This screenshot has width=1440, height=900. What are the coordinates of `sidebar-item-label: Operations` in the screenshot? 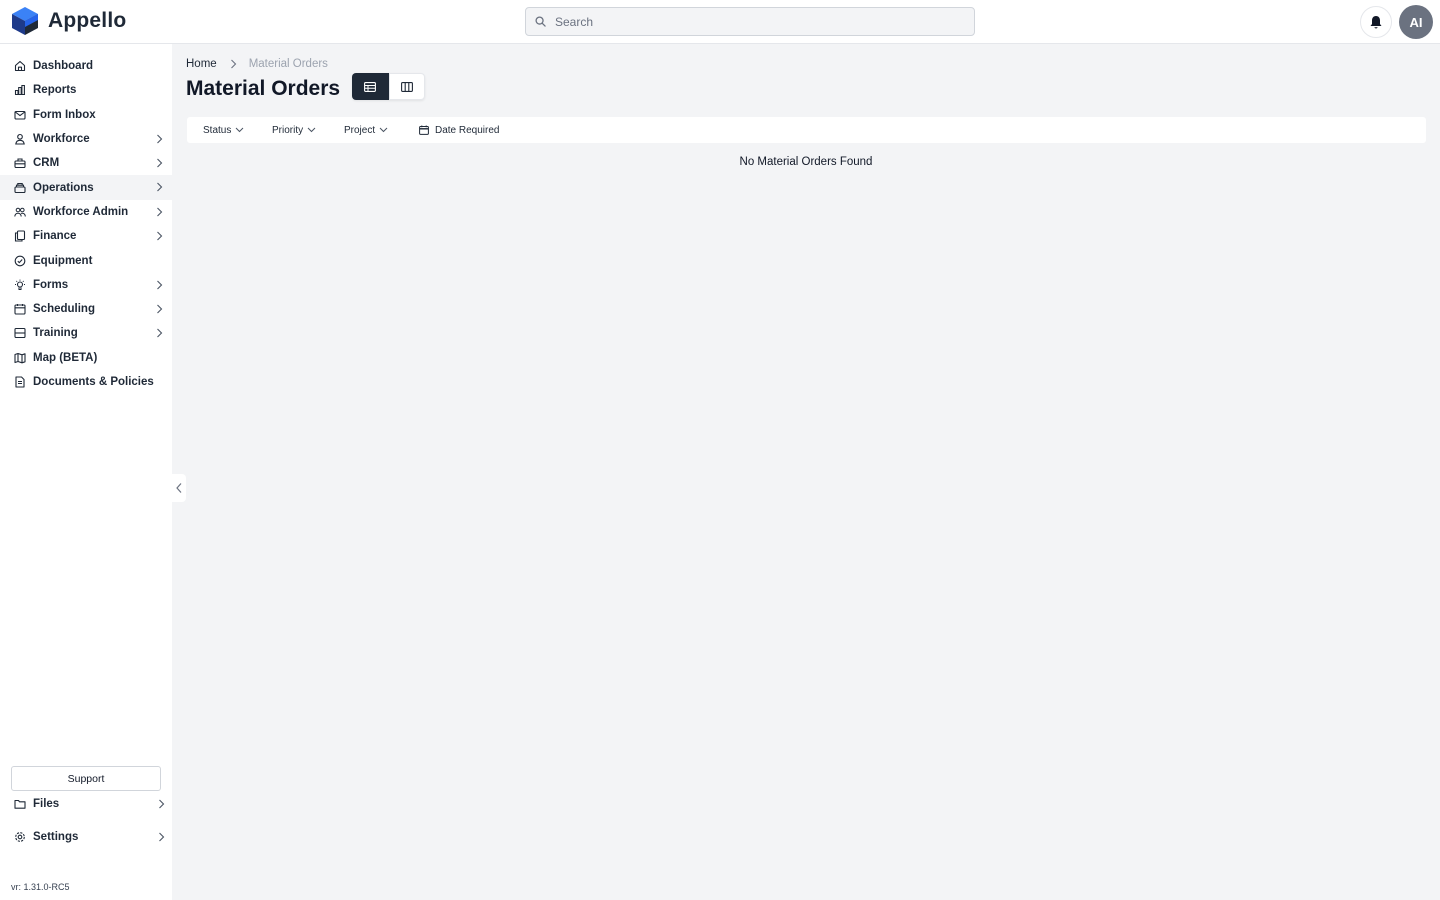 It's located at (63, 187).